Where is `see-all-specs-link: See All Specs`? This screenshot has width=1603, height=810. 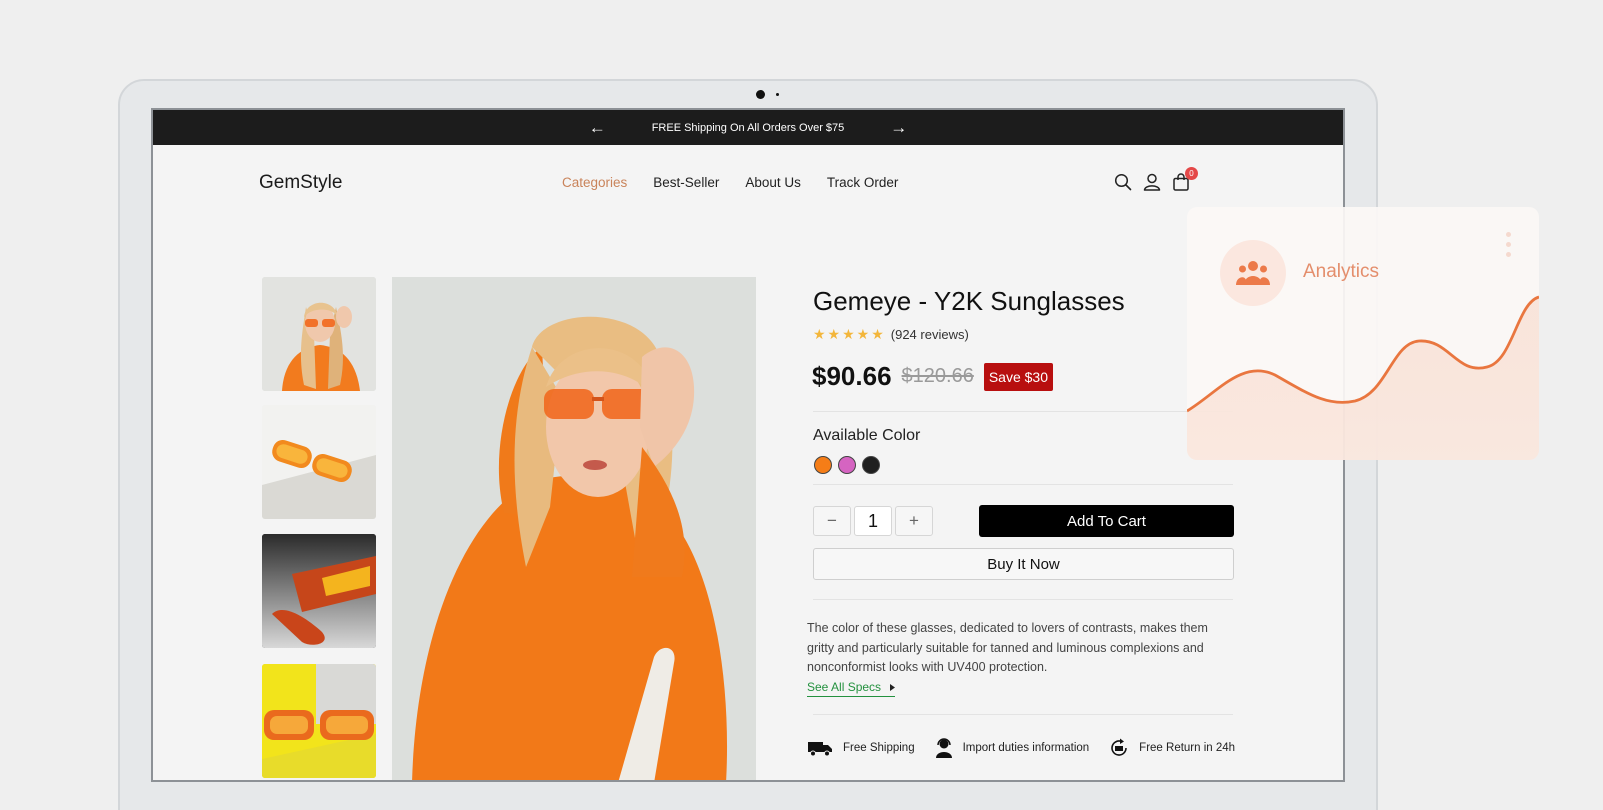 see-all-specs-link: See All Specs is located at coordinates (851, 688).